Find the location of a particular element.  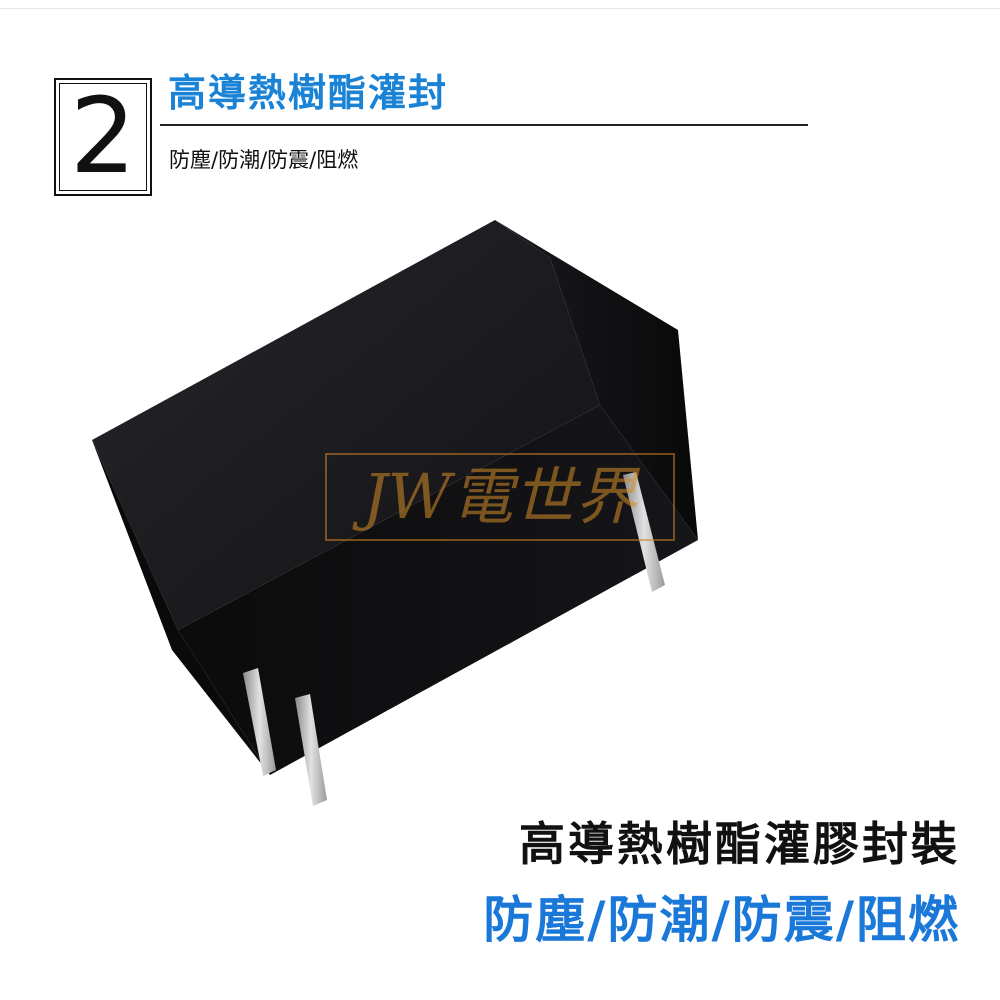

caption-main: 高導熱樹酯灌膠封裝 is located at coordinates (739, 844).